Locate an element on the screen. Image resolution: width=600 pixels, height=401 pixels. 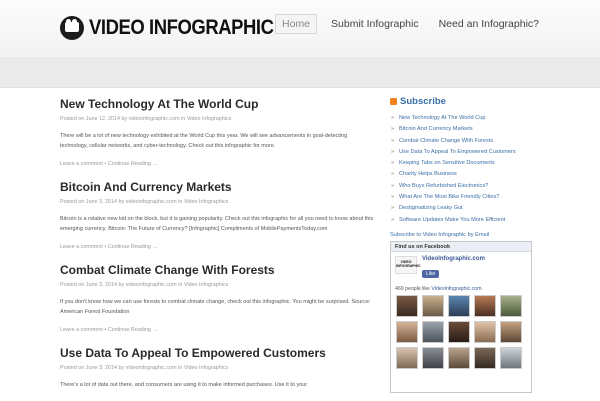
recent-post-link: Charity Helps Business is located at coordinates (465, 175).